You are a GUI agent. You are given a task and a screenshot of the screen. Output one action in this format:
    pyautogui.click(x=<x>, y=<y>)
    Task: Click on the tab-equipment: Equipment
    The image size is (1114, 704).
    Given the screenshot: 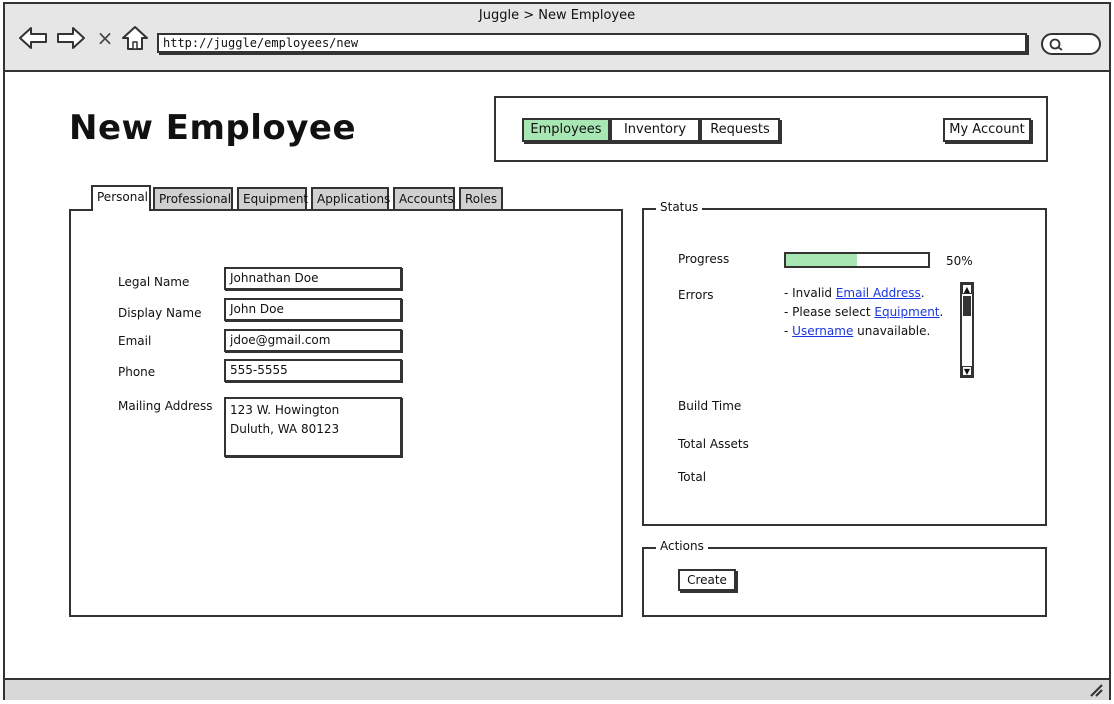 What is the action you would take?
    pyautogui.click(x=272, y=198)
    